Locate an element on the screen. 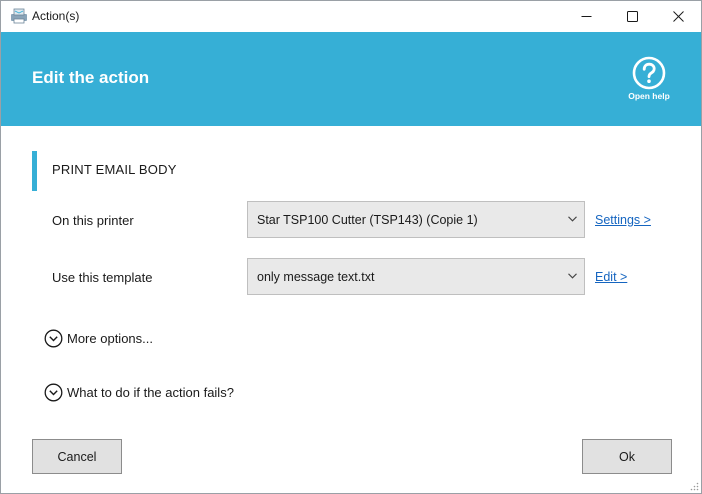 This screenshot has height=494, width=702. on-failure-expander: What to do if the action fails? is located at coordinates (139, 392).